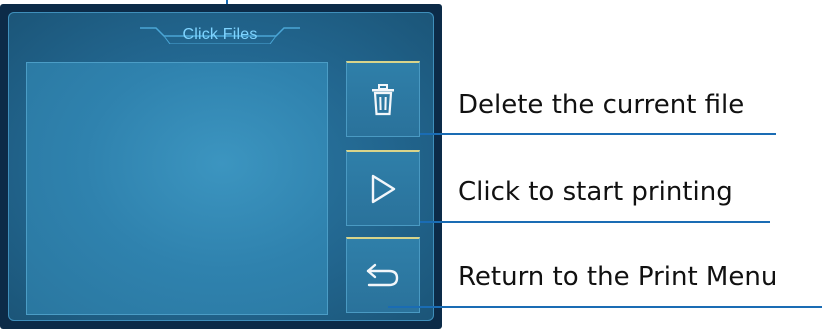  Describe the element at coordinates (595, 222) in the screenshot. I see `callout-print-line` at that location.